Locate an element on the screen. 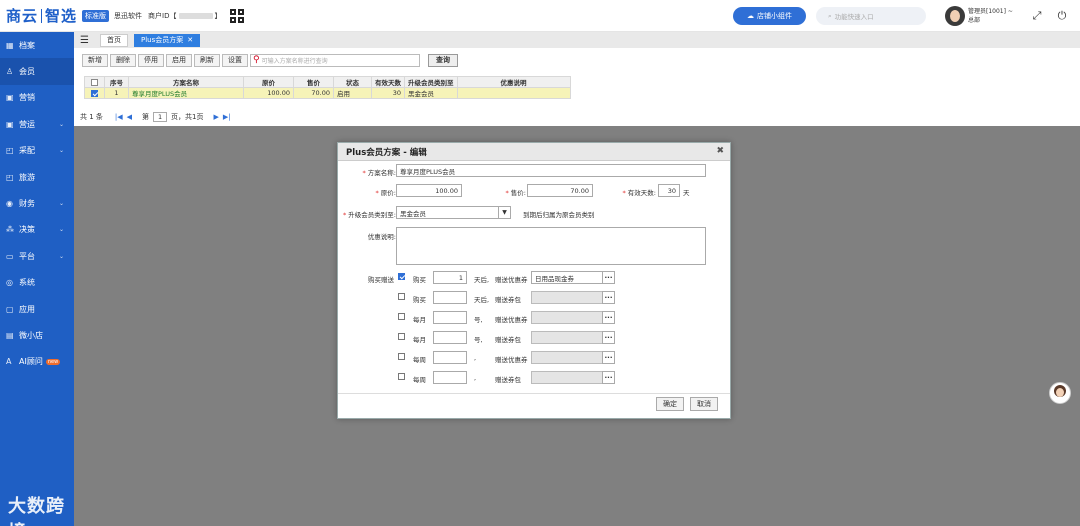 Image resolution: width=1080 pixels, height=526 pixels. desc-textarea is located at coordinates (551, 246).